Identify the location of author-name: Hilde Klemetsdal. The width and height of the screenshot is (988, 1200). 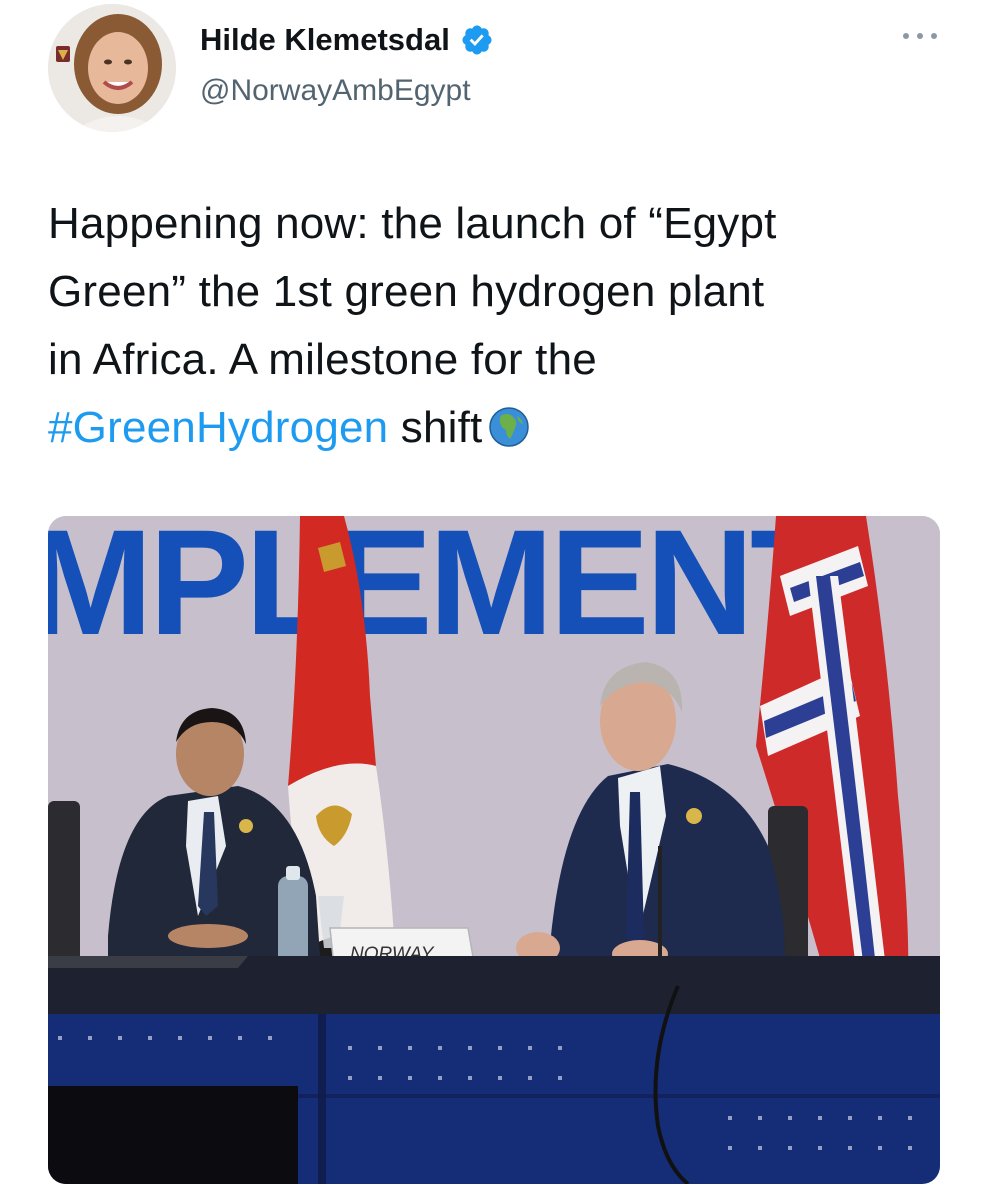
(325, 40).